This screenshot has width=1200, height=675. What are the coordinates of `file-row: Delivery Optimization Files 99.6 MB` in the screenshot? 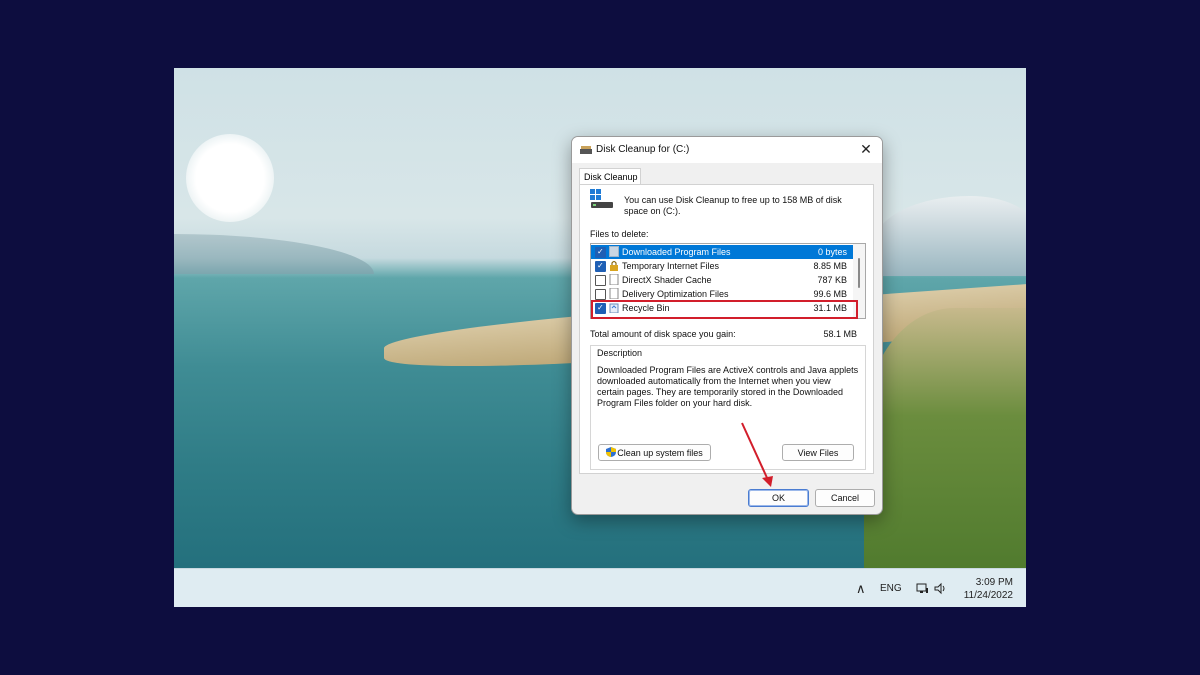 It's located at (722, 294).